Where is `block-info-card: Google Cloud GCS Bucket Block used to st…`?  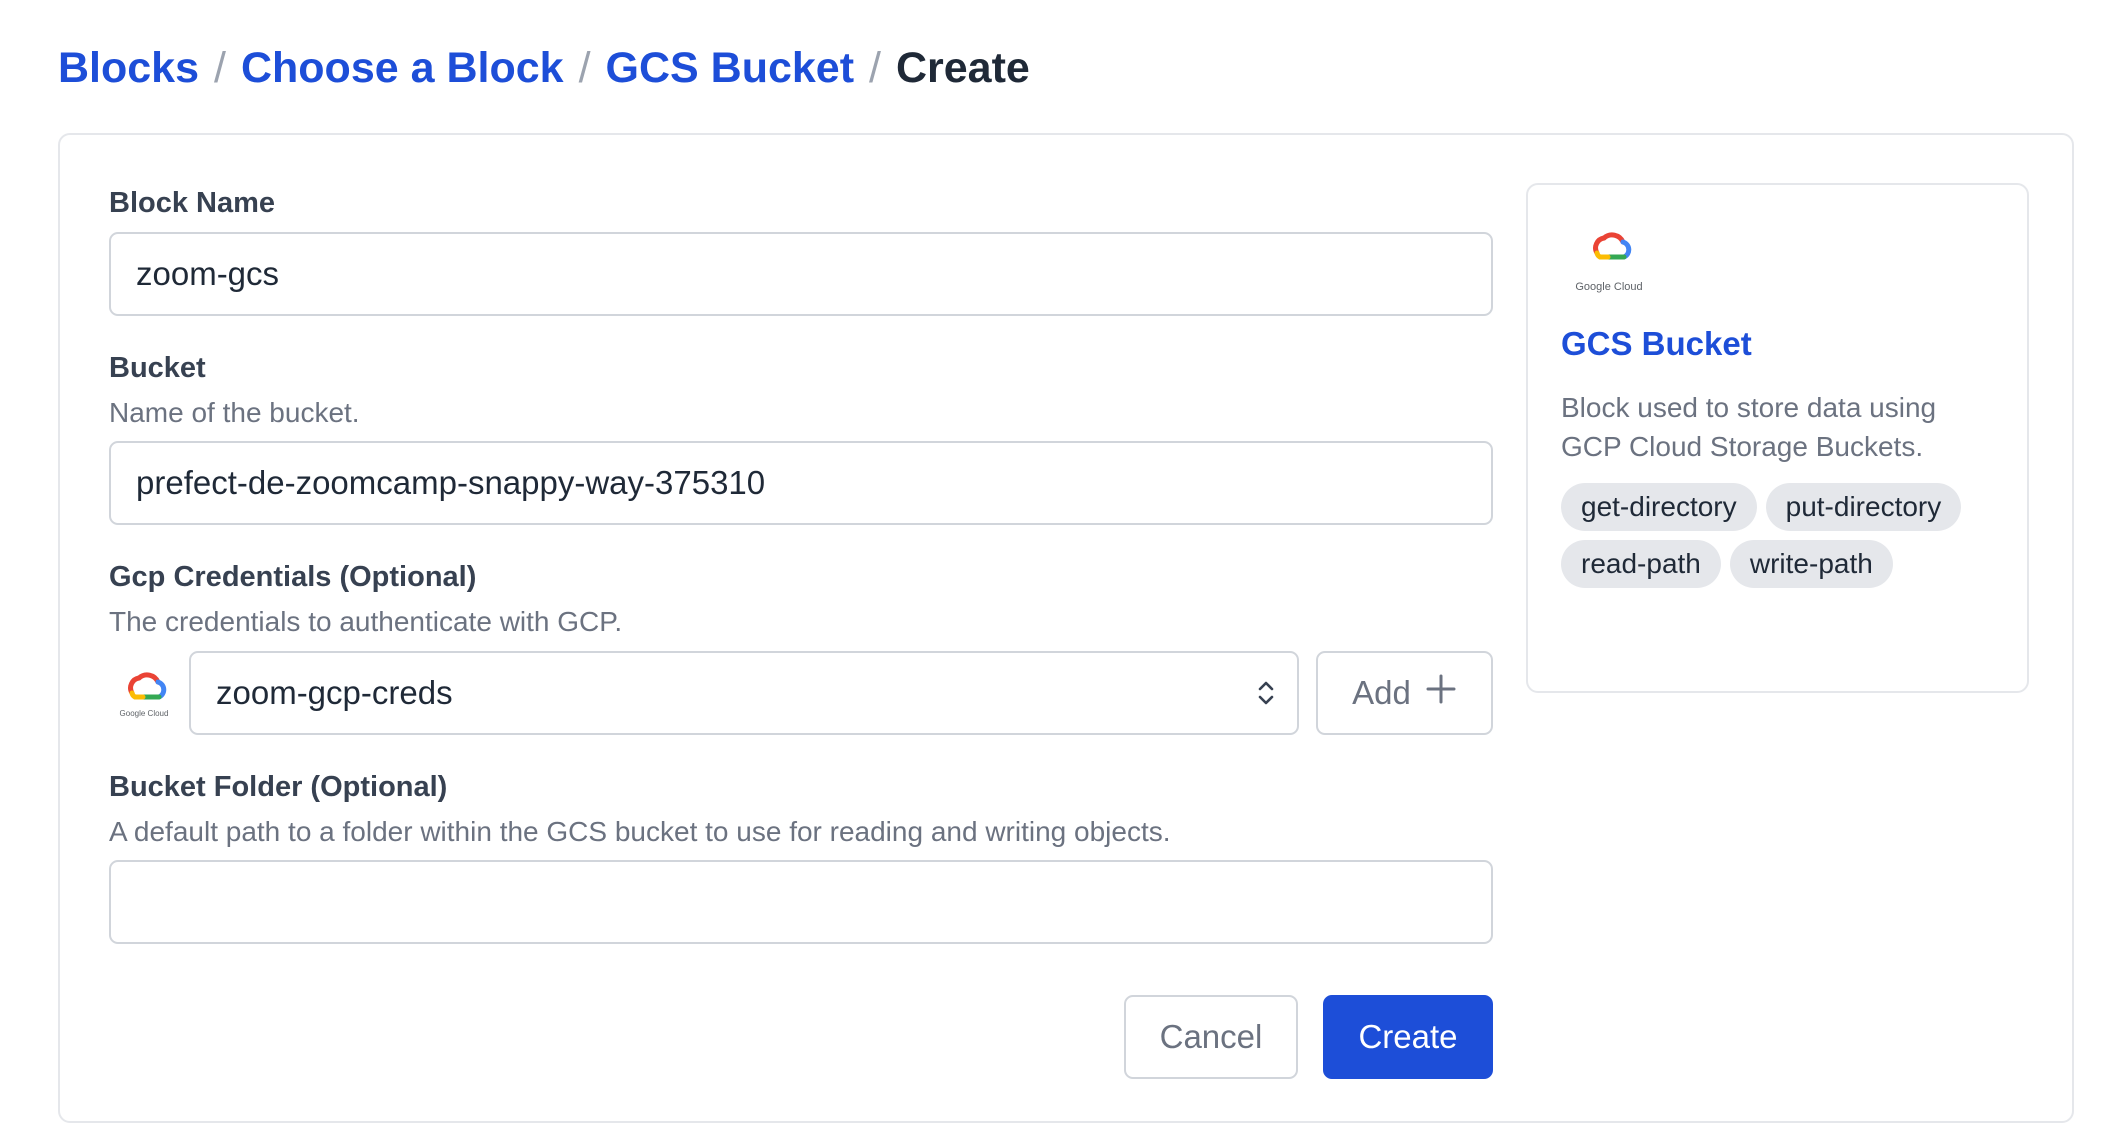 block-info-card: Google Cloud GCS Bucket Block used to st… is located at coordinates (1777, 438).